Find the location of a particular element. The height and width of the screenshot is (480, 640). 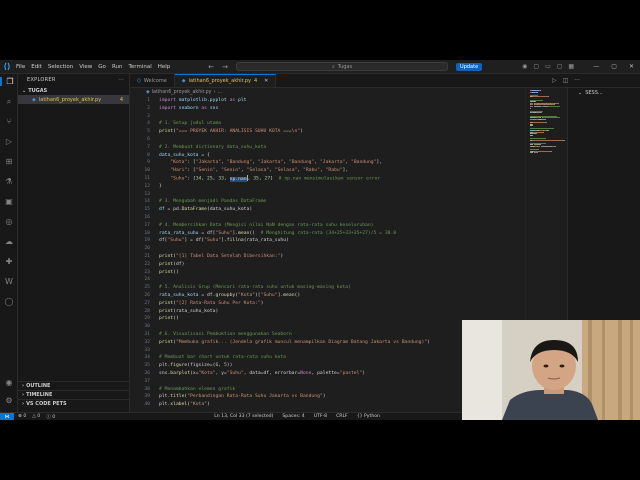

code-line: 7 # 2. Membuat dictionary data_suhu_kota is located at coordinates (325, 148).